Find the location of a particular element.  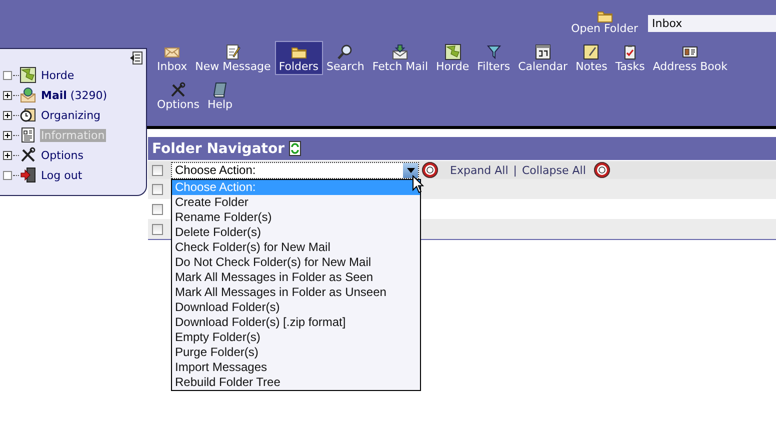

dropdown-option: Download Folder(s) is located at coordinates (296, 307).